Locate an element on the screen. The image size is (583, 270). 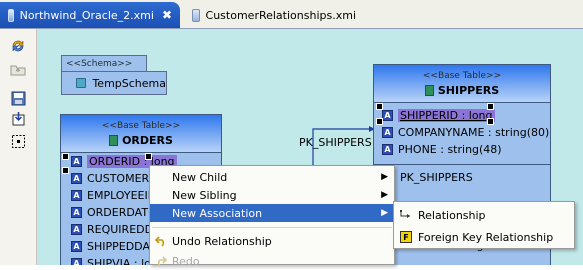
column-shipperid: A SHIPPERID : long is located at coordinates (462, 115).